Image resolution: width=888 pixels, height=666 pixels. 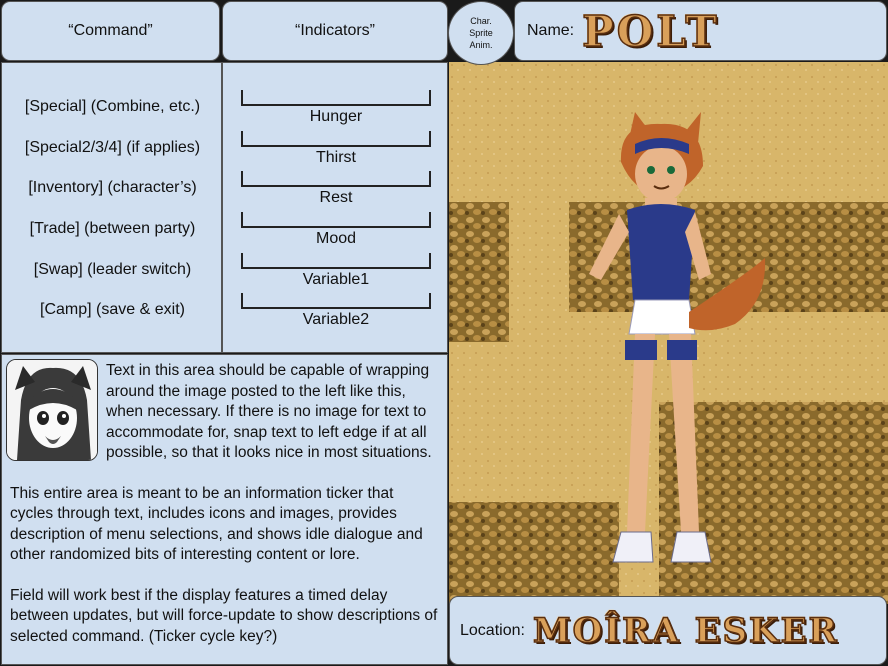 What do you see at coordinates (336, 320) in the screenshot?
I see `indicator-label: Variable2` at bounding box center [336, 320].